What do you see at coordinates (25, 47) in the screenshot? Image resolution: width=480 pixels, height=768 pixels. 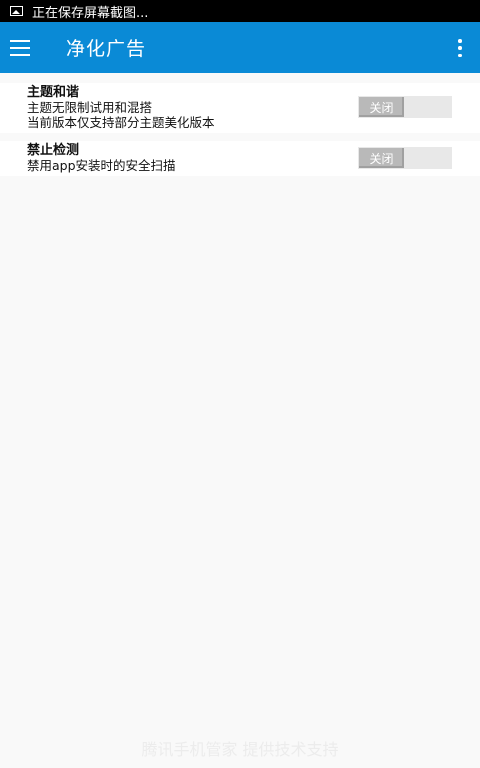 I see `menu-icon` at bounding box center [25, 47].